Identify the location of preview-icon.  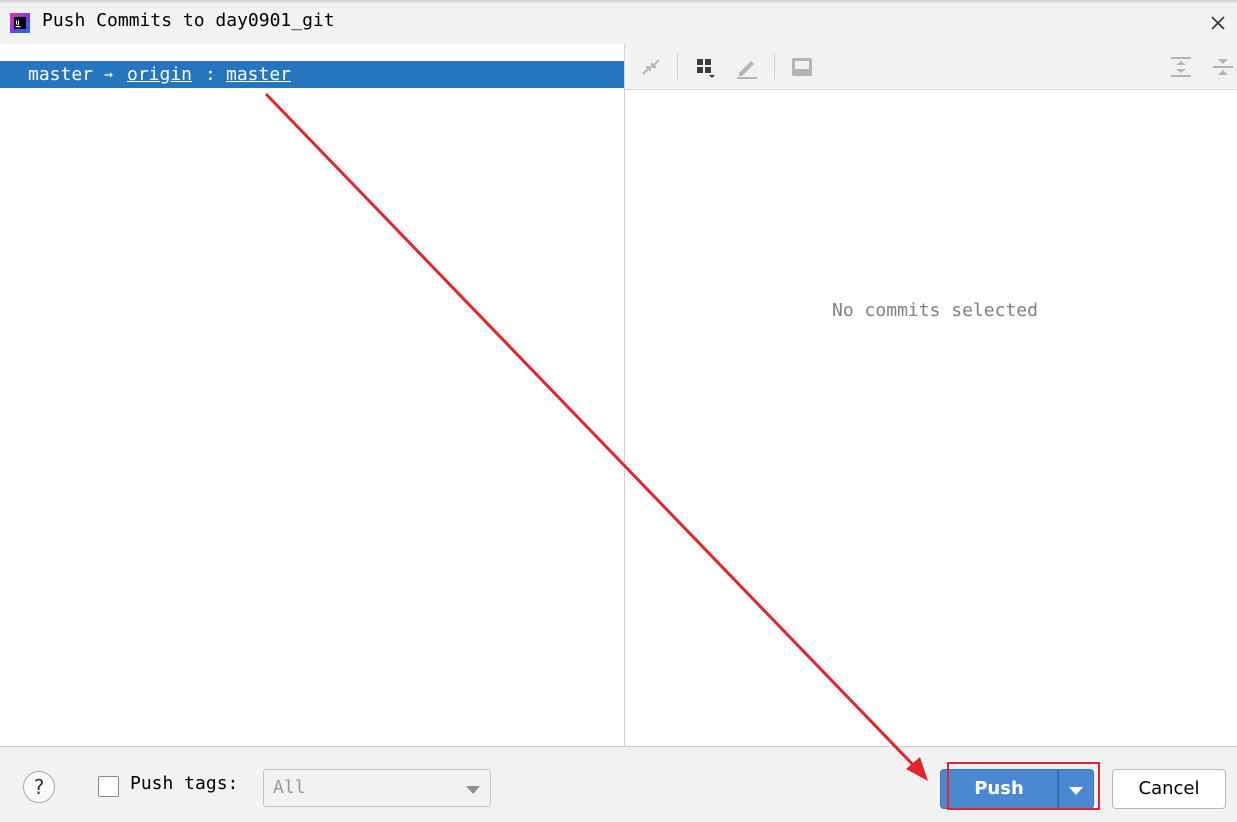
(802, 67).